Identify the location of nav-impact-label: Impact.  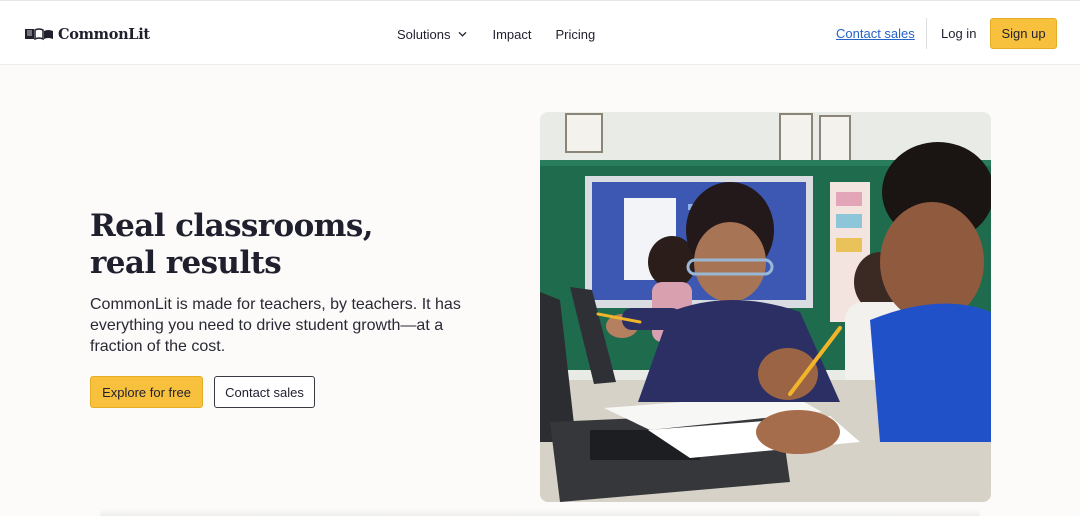
(512, 34).